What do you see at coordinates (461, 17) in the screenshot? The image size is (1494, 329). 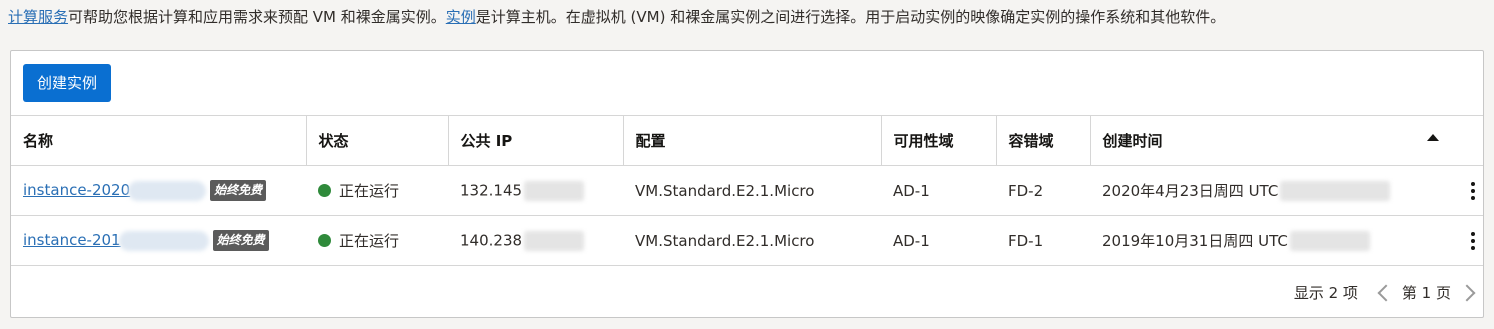 I see `instance-link: 实例` at bounding box center [461, 17].